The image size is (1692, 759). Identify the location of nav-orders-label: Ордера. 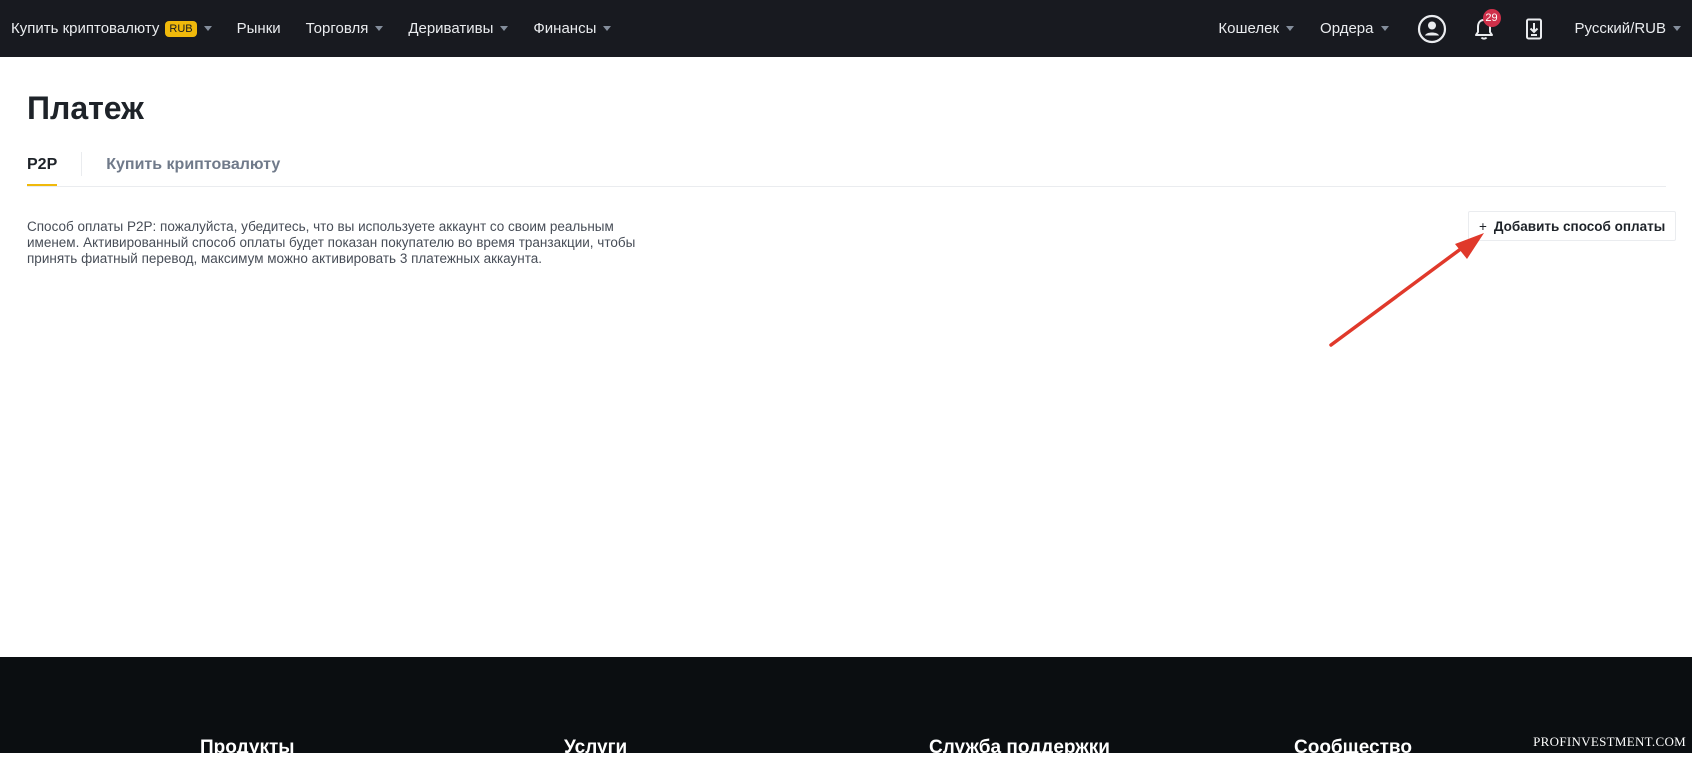
(1347, 28).